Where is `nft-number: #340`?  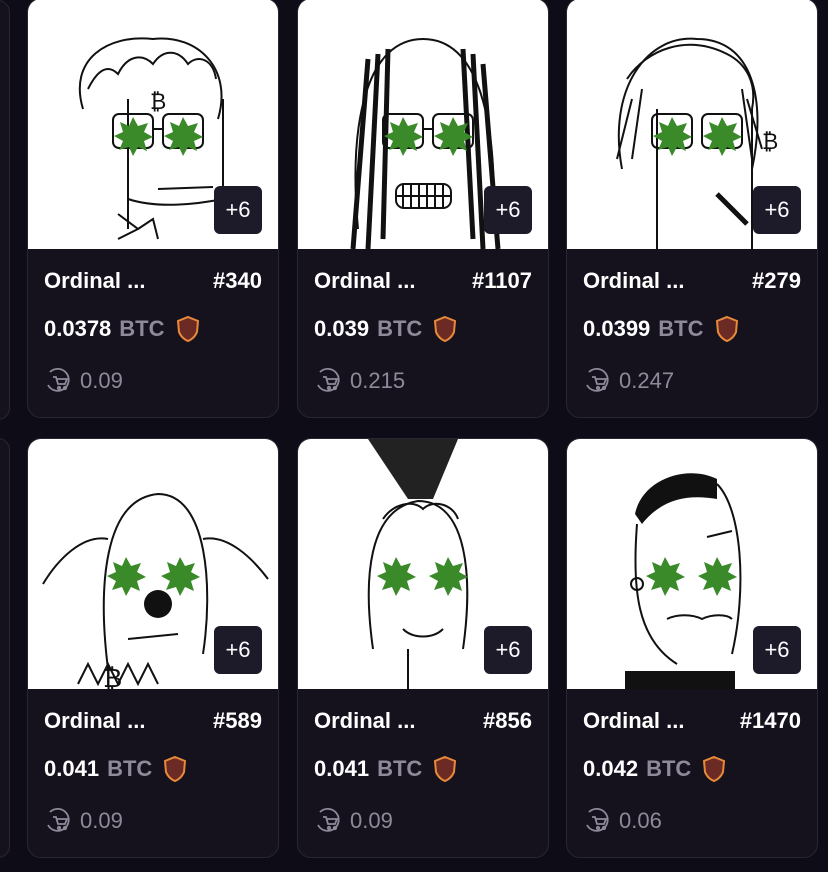
nft-number: #340 is located at coordinates (237, 280).